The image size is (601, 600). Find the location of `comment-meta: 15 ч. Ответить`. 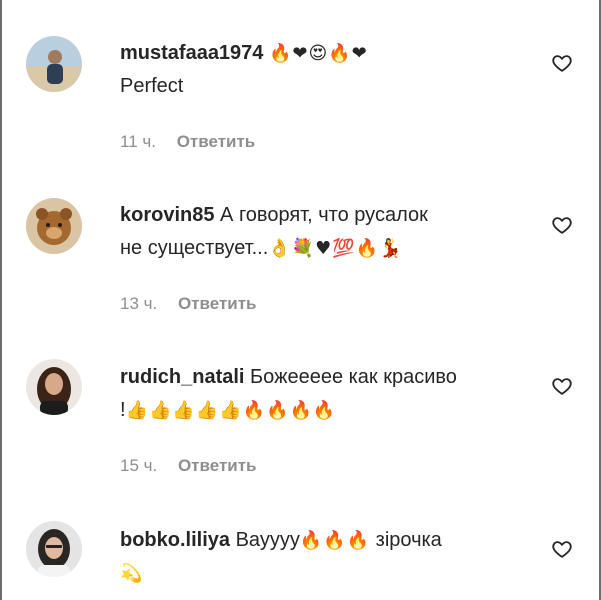

comment-meta: 15 ч. Ответить is located at coordinates (188, 466).